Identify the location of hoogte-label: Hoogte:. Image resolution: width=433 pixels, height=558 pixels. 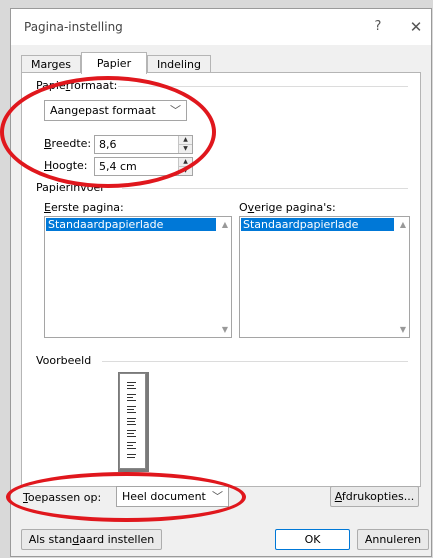
(66, 165).